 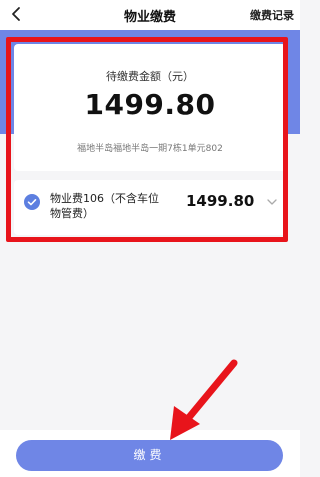 What do you see at coordinates (150, 15) in the screenshot?
I see `top-bar: 物业缴费 缴费记录` at bounding box center [150, 15].